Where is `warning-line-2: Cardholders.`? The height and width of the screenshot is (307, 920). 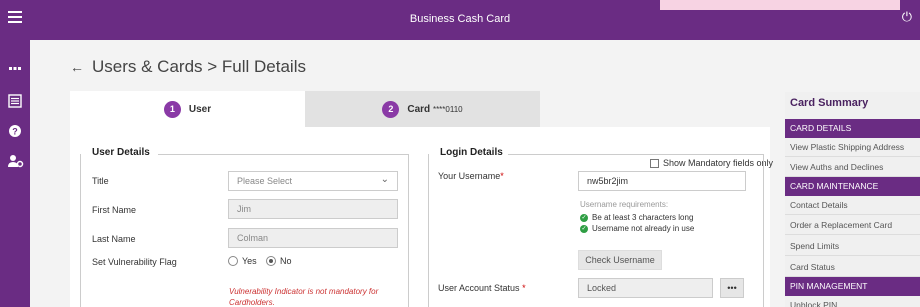 warning-line-2: Cardholders. is located at coordinates (252, 302).